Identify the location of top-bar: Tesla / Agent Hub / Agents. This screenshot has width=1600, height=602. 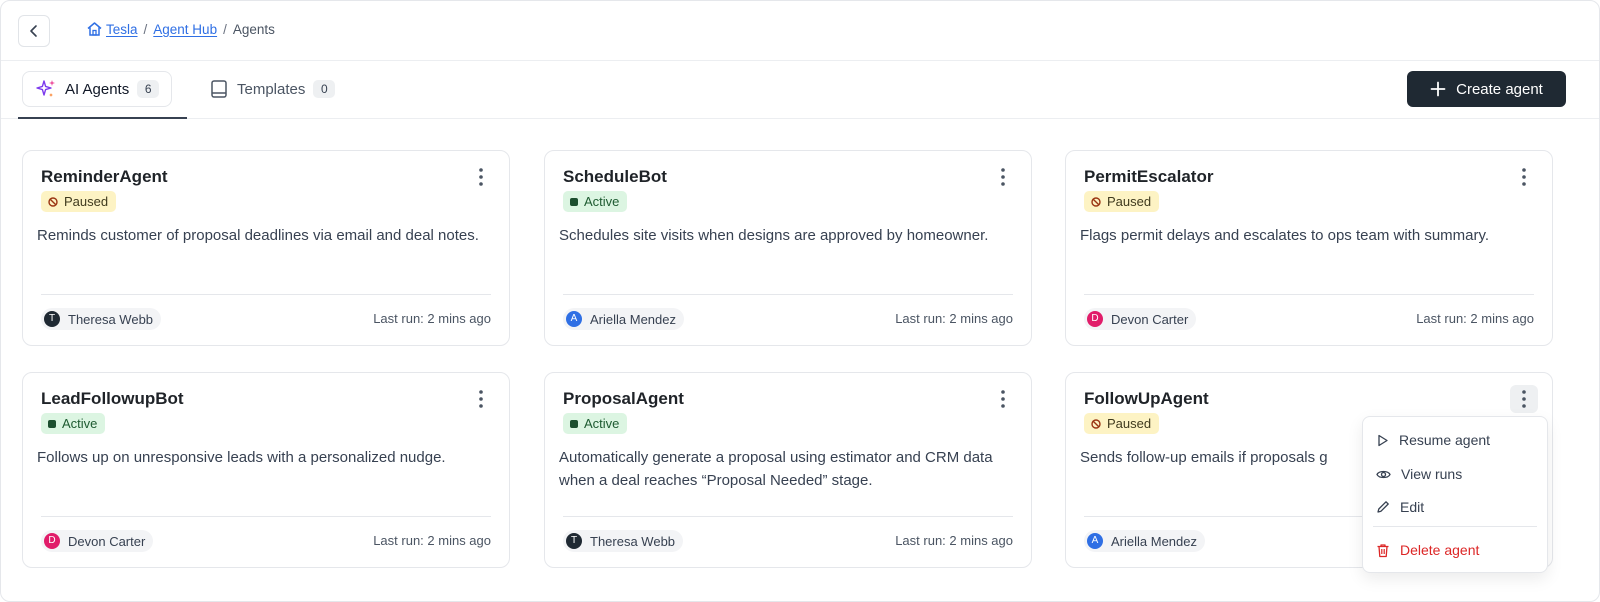
(800, 31).